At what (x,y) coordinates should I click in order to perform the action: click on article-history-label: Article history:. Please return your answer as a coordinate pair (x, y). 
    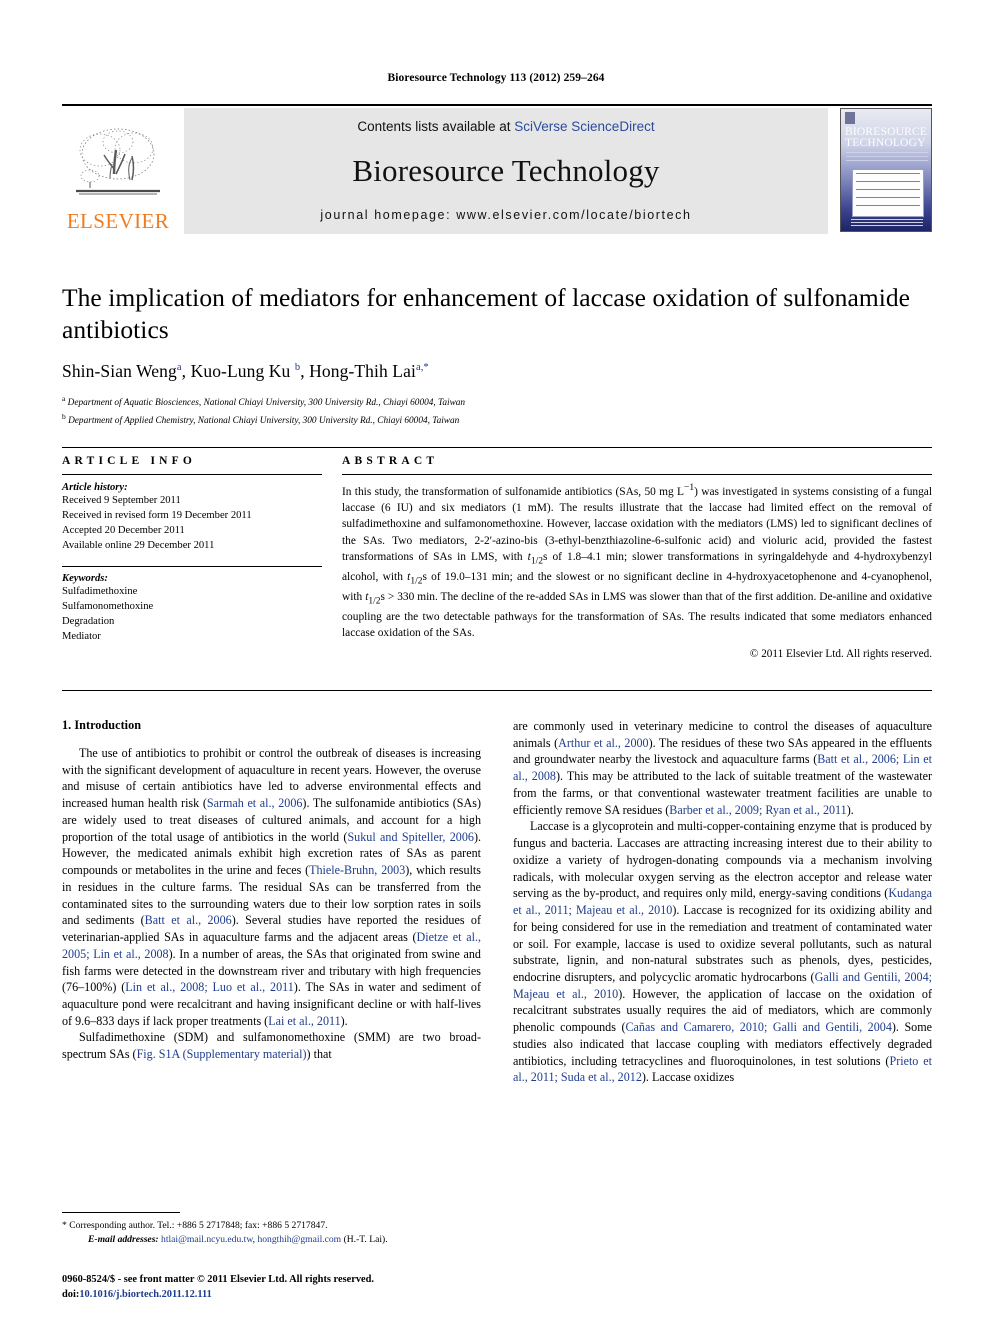
    Looking at the image, I should click on (95, 487).